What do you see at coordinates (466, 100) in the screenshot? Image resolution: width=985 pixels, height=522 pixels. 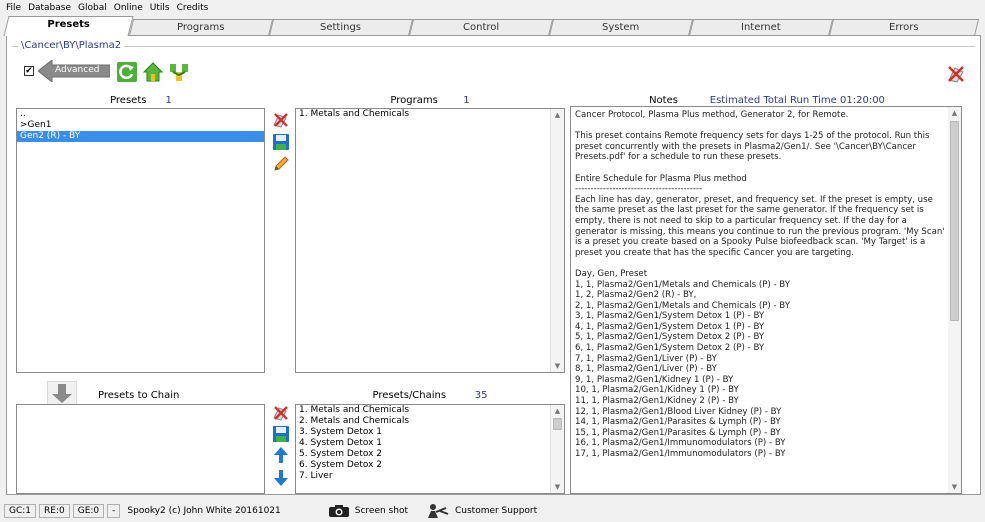 I see `programs-count: 1` at bounding box center [466, 100].